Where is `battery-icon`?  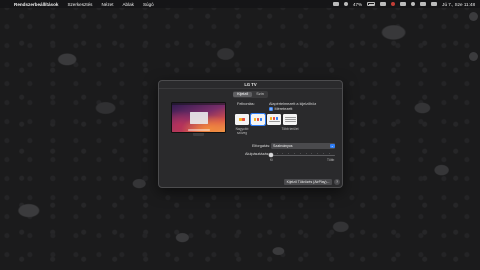 battery-icon is located at coordinates (371, 4).